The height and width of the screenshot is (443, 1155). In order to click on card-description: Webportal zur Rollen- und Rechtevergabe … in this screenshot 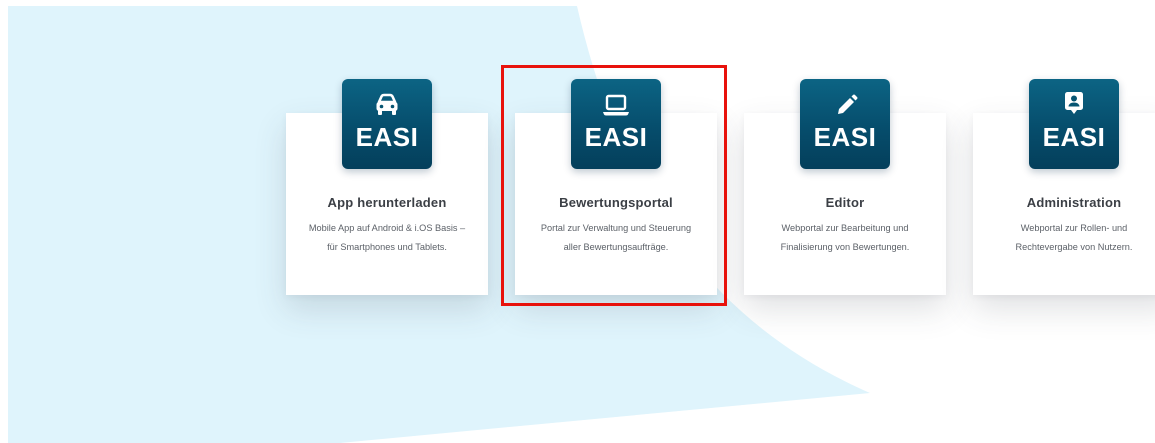, I will do `click(1068, 238)`.